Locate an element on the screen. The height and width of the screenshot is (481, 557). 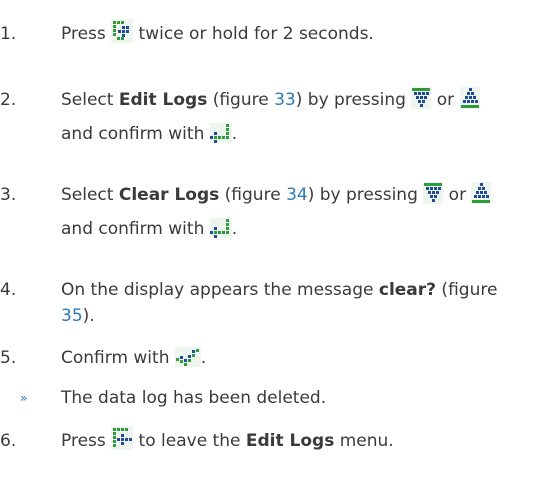
message-text: clear? is located at coordinates (407, 290).